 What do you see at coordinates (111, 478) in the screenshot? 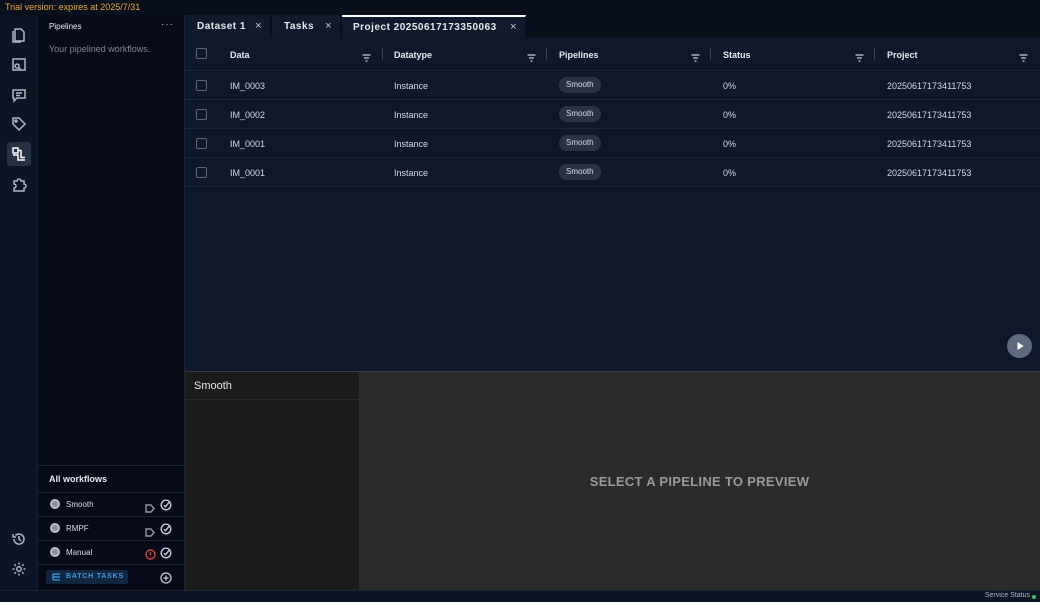
I see `all-workflows-heading: All workflows` at bounding box center [111, 478].